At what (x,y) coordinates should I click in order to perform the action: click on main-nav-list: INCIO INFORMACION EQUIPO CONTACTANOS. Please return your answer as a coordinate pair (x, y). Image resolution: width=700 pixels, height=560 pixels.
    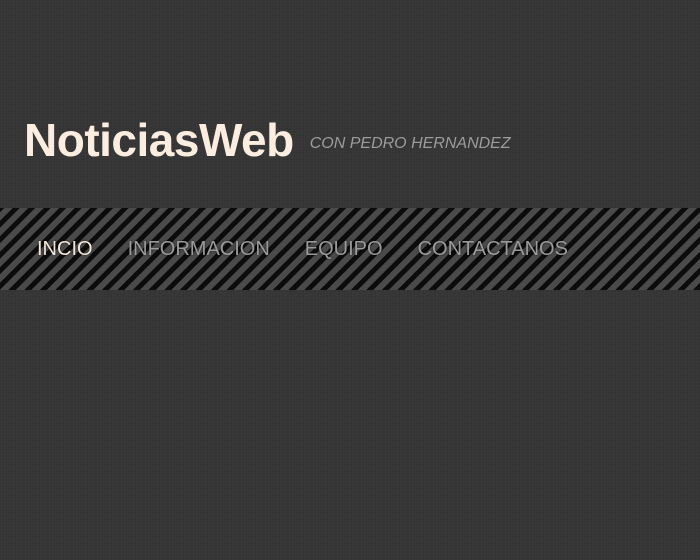
    Looking at the image, I should click on (320, 249).